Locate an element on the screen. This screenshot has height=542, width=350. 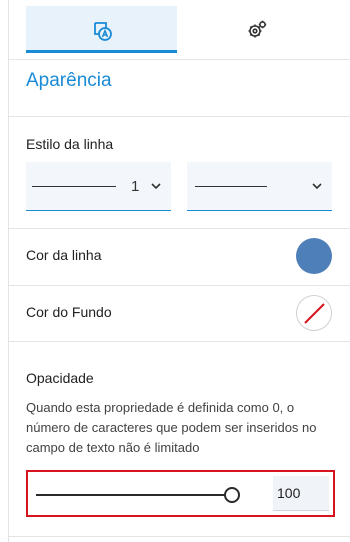
opacity-slider-track is located at coordinates (134, 495).